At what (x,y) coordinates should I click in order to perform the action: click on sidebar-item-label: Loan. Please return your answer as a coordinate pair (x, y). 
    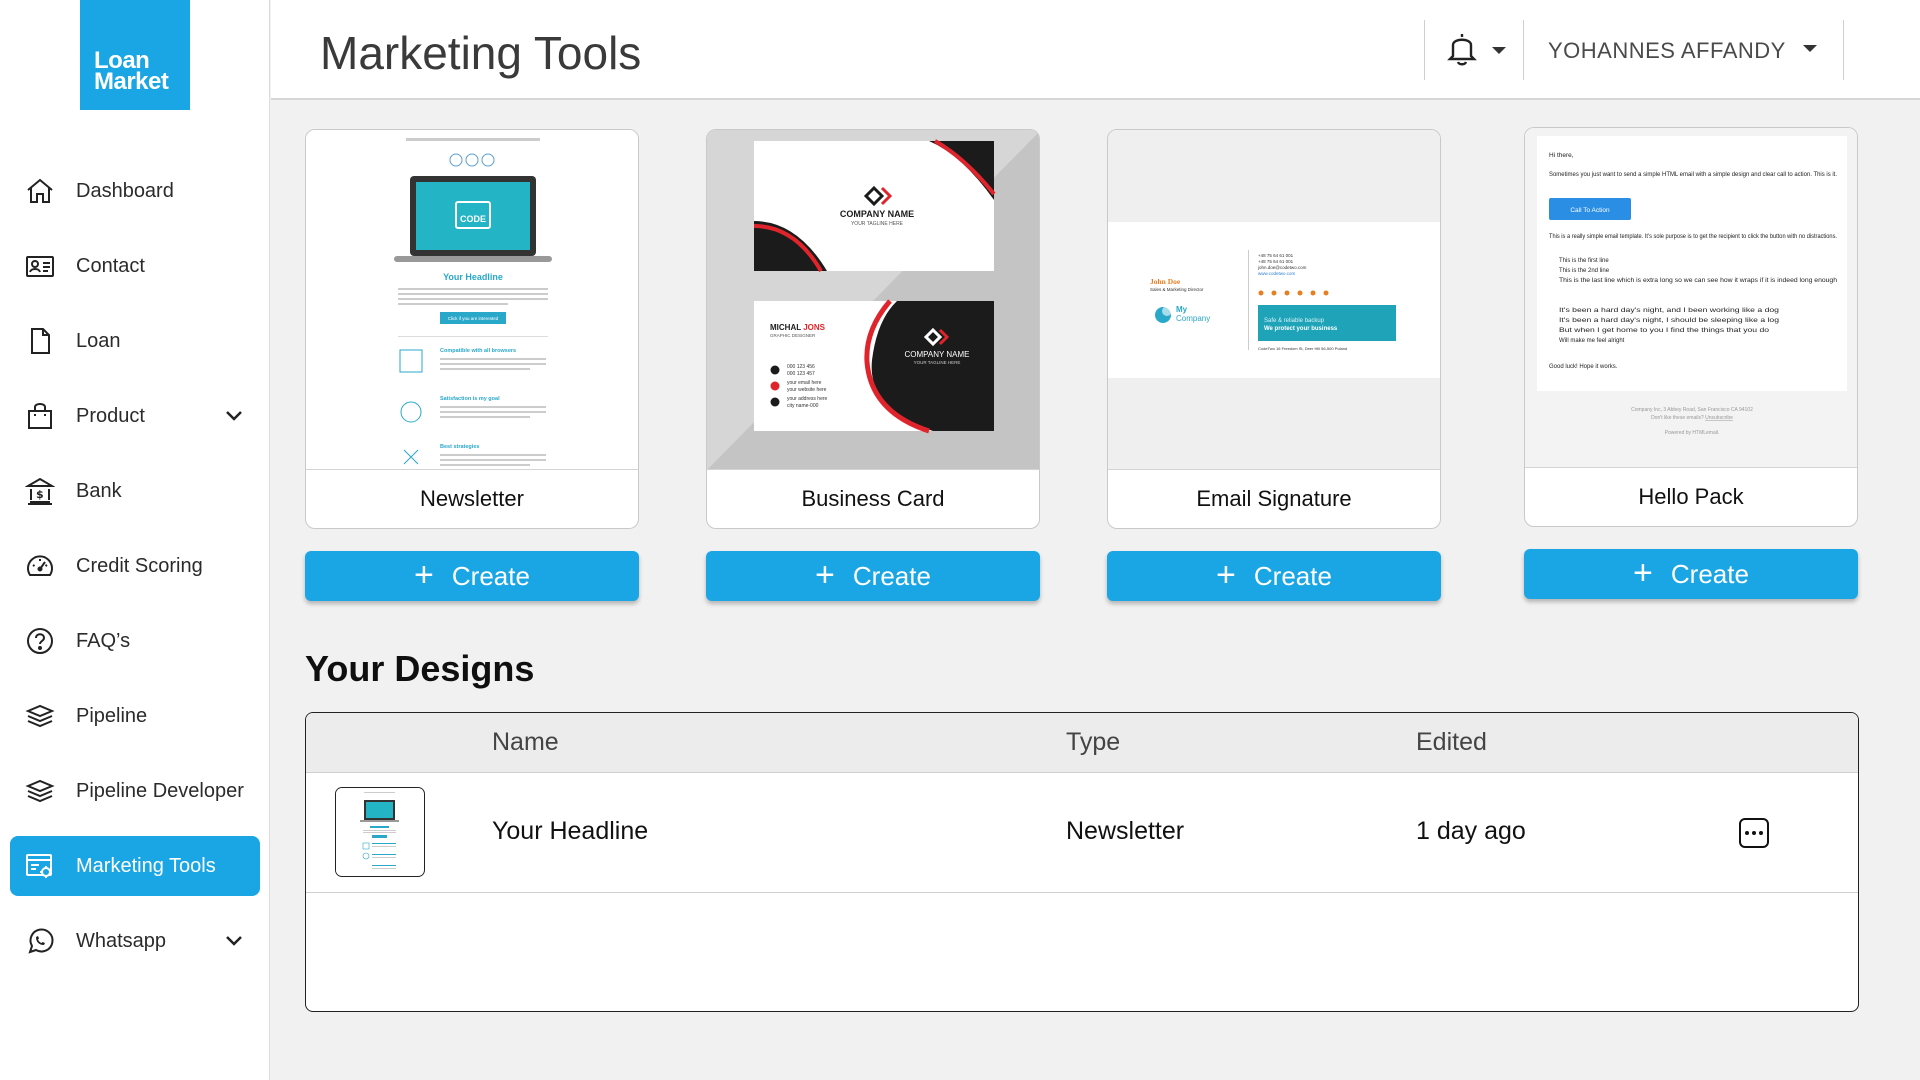
    Looking at the image, I should click on (98, 340).